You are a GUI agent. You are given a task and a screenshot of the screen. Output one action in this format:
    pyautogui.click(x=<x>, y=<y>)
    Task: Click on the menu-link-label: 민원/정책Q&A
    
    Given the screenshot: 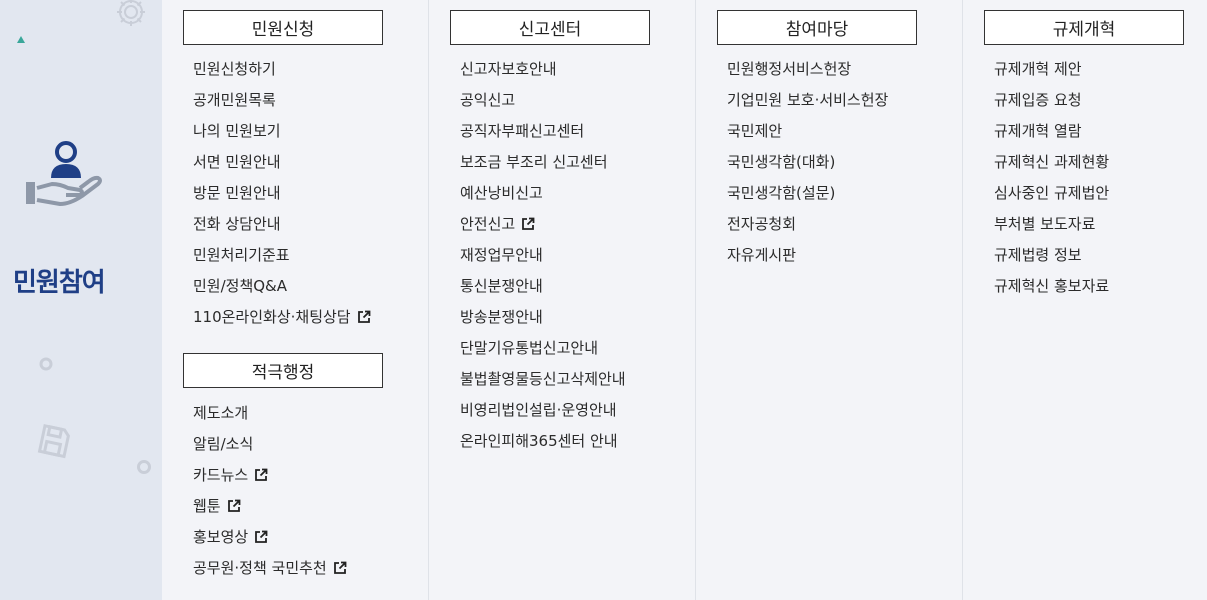 What is the action you would take?
    pyautogui.click(x=240, y=286)
    